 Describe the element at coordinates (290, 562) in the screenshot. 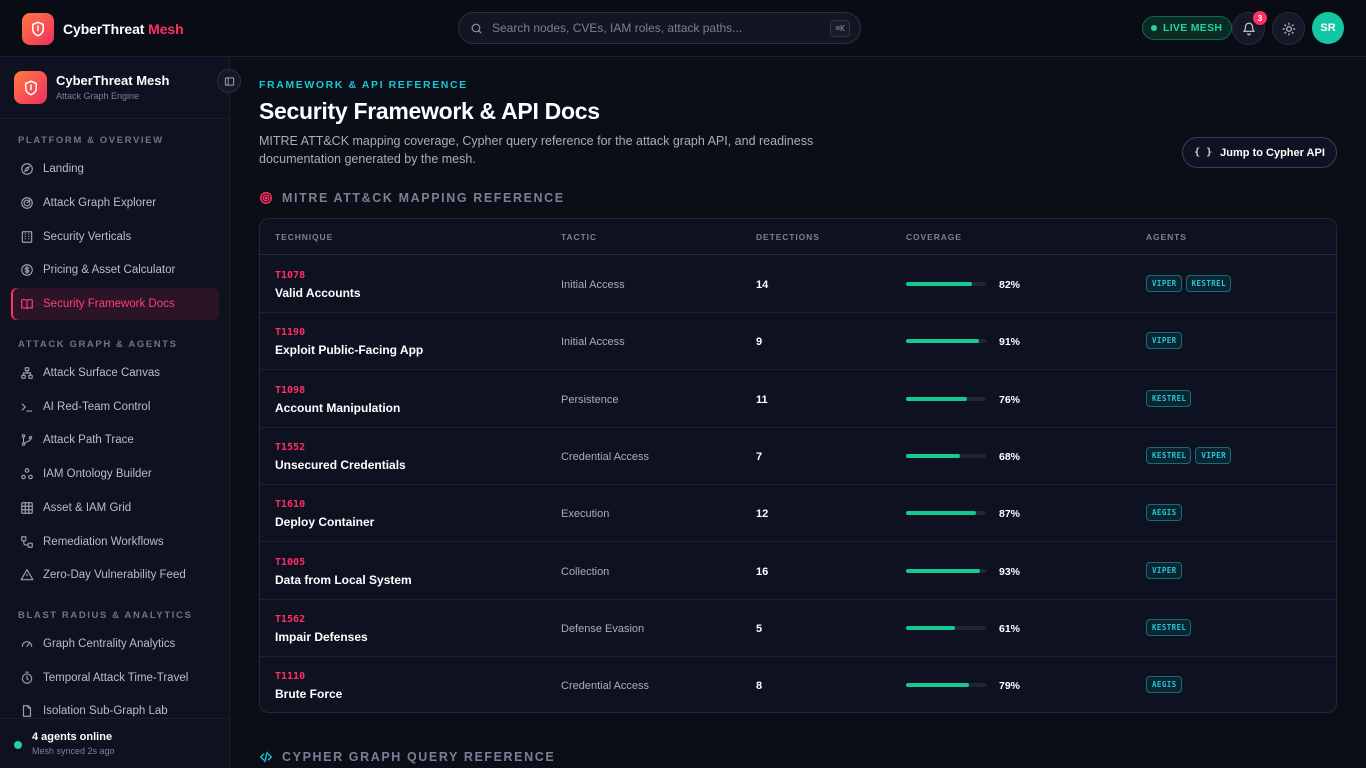

I see `technique-id: T1005` at that location.